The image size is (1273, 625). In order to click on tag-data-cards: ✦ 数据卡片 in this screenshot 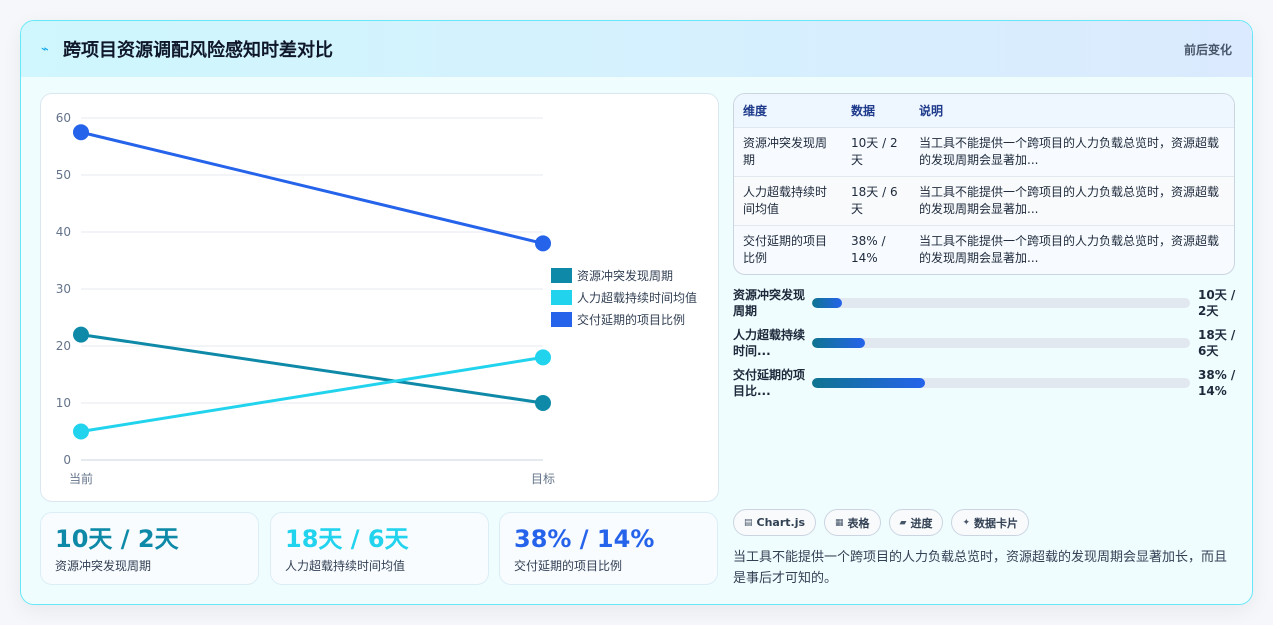, I will do `click(990, 522)`.